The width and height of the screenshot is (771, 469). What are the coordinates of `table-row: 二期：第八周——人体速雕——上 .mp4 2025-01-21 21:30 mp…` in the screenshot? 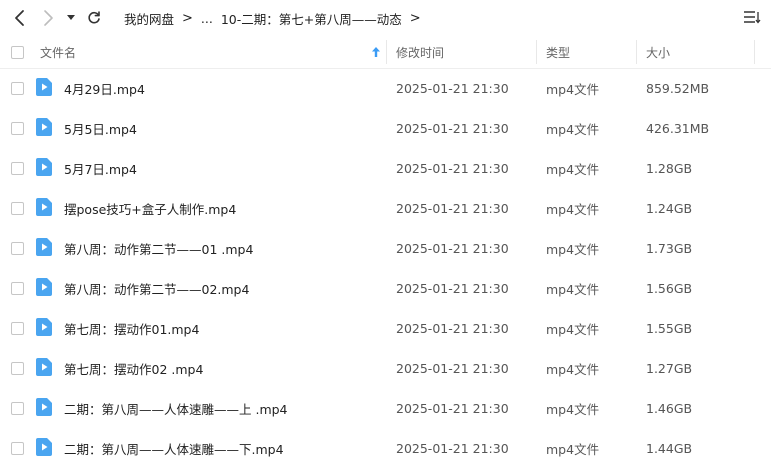 It's located at (385, 408).